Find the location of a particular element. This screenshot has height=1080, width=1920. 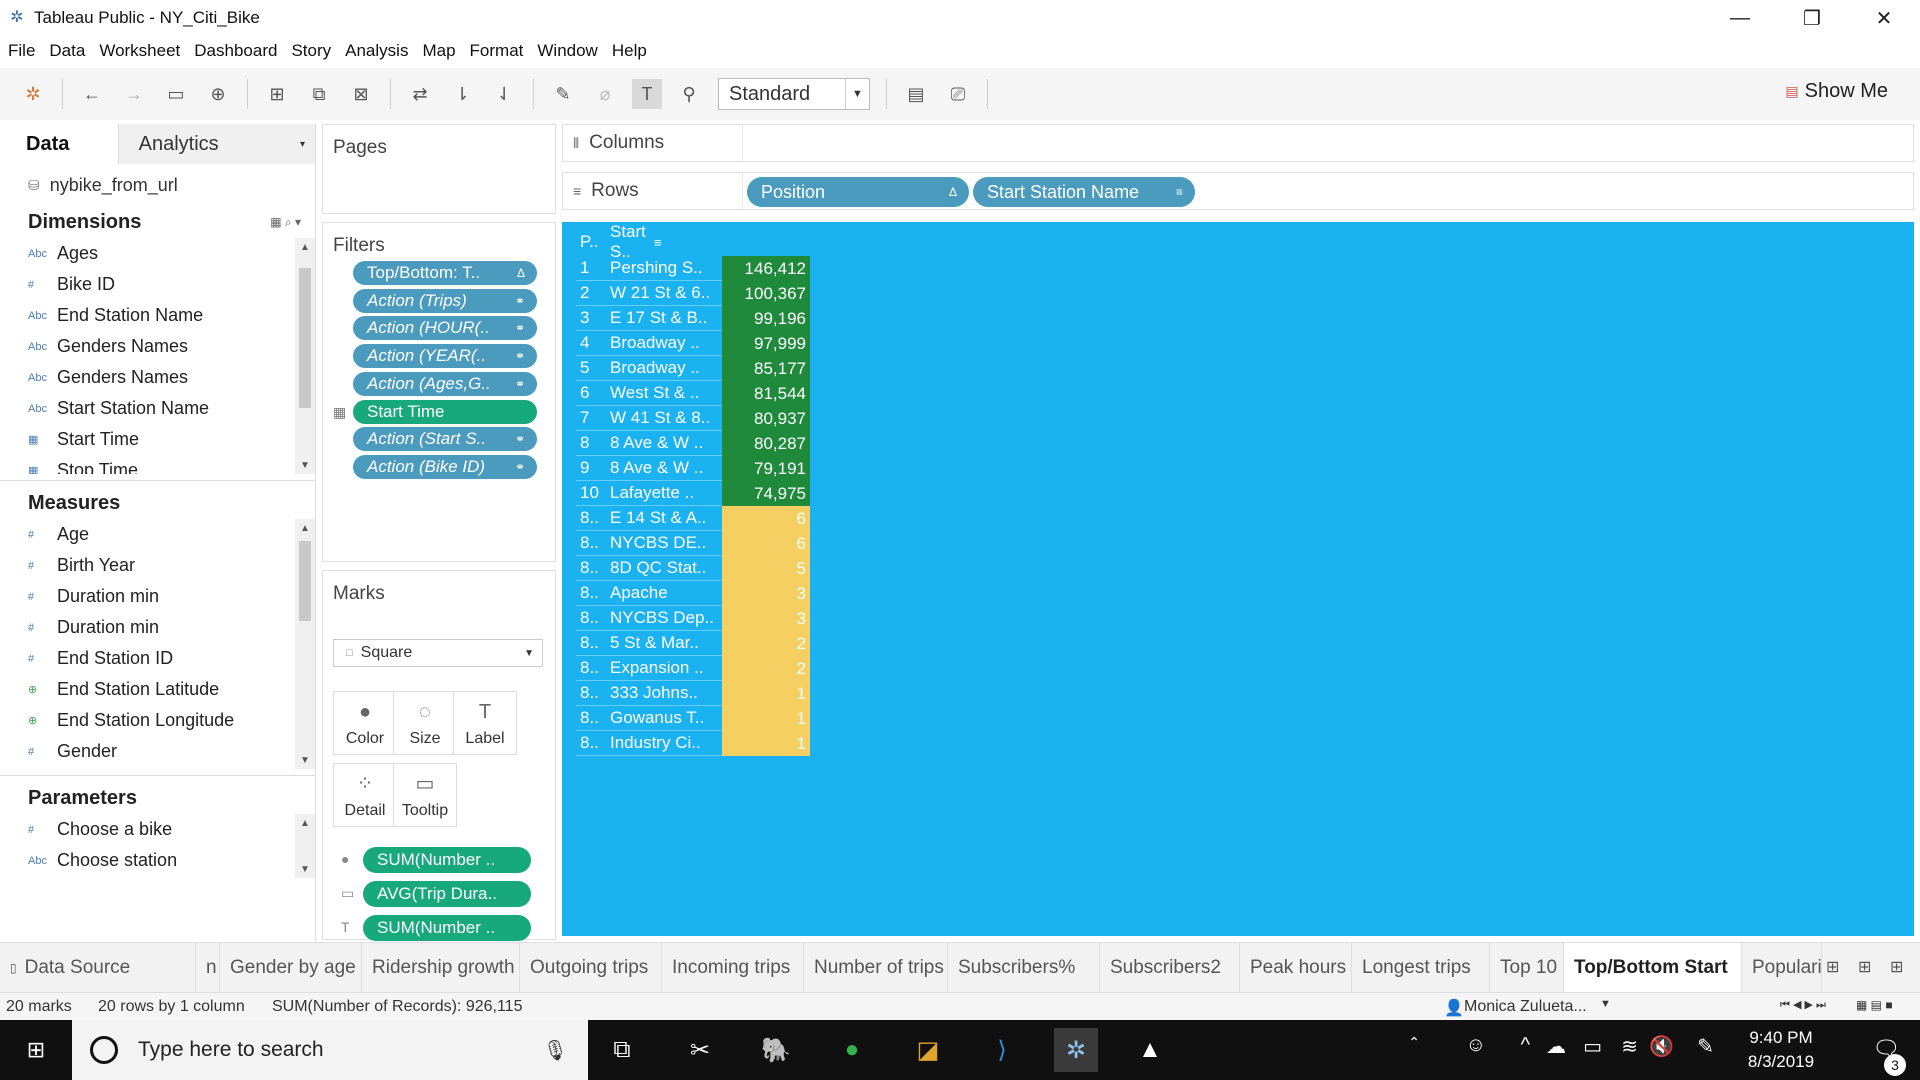

table-row: 8.. NYCBS DE.. 6 is located at coordinates (693, 543).